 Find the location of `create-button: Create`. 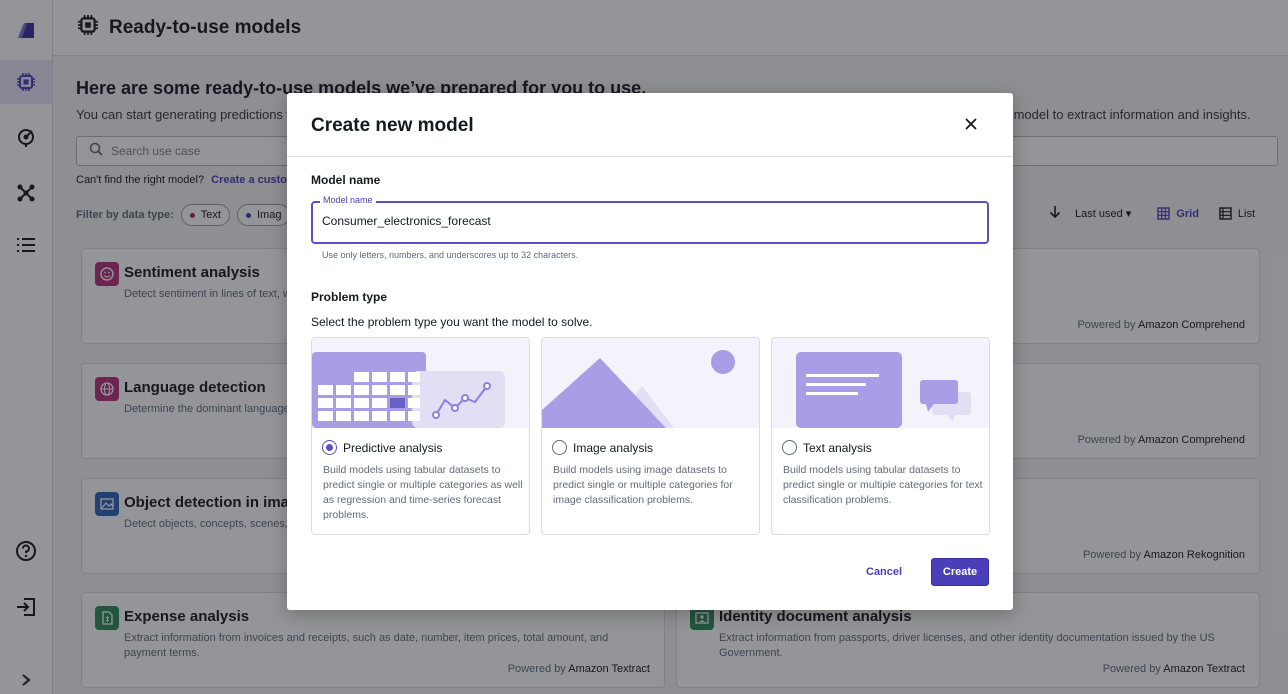

create-button: Create is located at coordinates (960, 572).